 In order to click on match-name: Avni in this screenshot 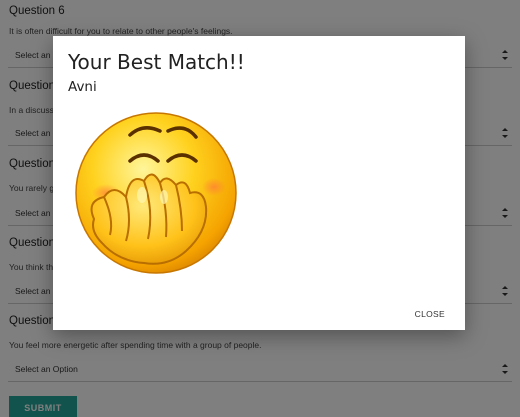, I will do `click(82, 87)`.